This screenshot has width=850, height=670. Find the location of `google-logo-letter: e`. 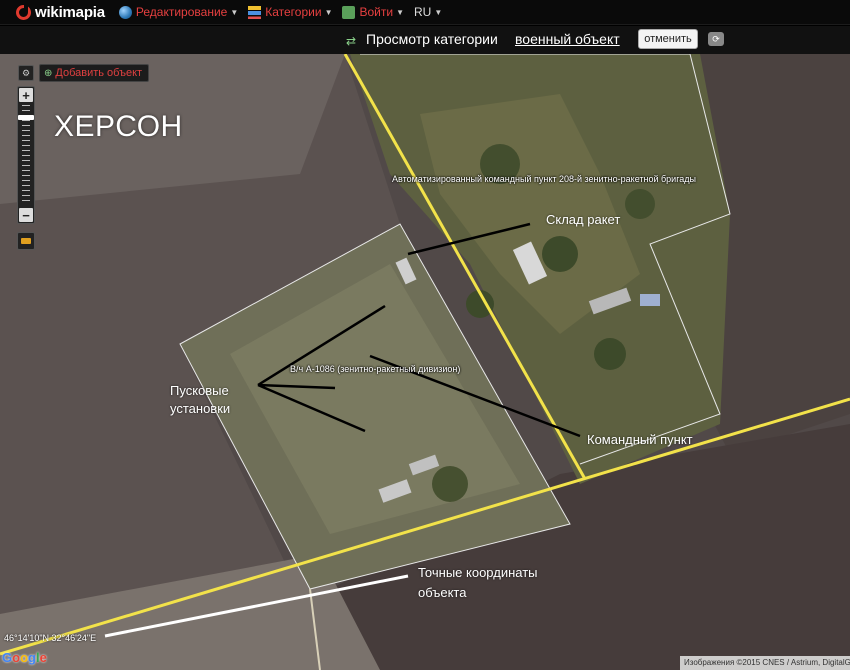

google-logo-letter: e is located at coordinates (43, 657).